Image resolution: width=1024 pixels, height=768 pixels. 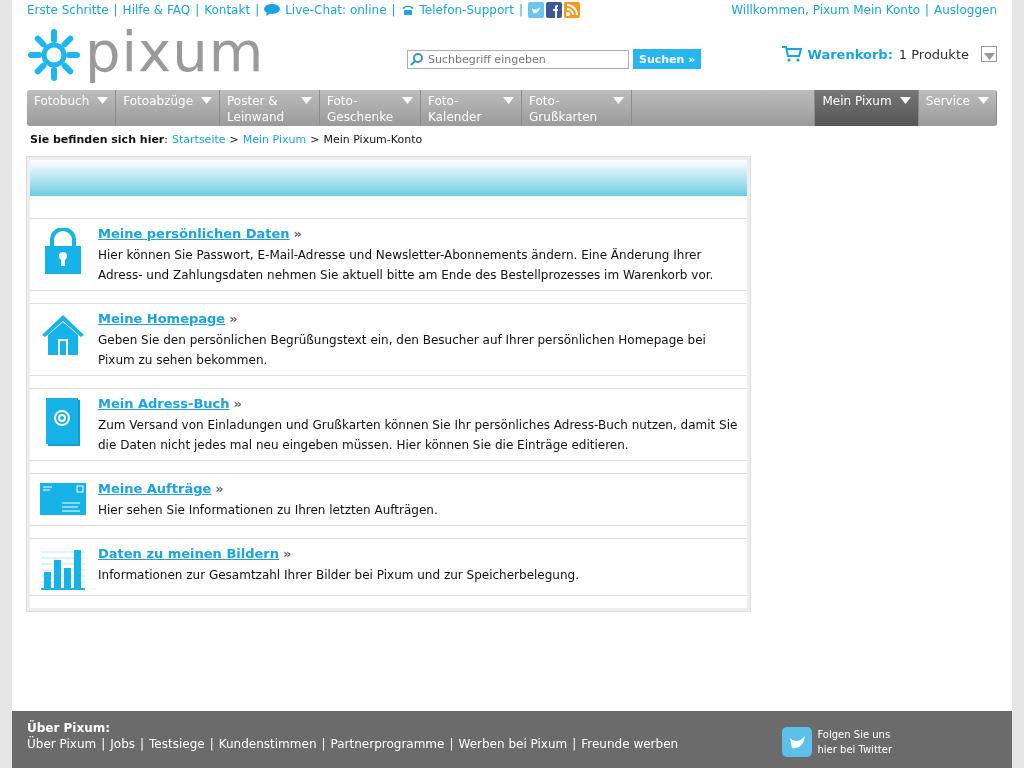 I want to click on padlock-icon, so click(x=63, y=251).